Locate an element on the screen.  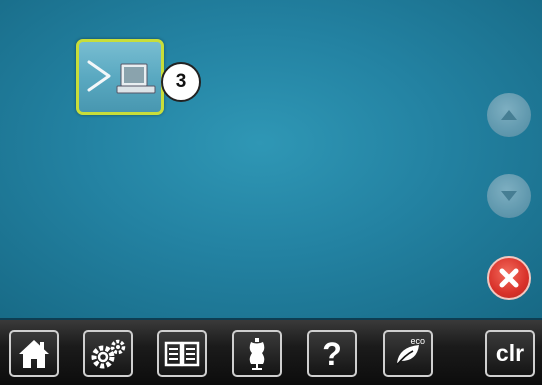
scroll-down-button is located at coordinates (509, 196).